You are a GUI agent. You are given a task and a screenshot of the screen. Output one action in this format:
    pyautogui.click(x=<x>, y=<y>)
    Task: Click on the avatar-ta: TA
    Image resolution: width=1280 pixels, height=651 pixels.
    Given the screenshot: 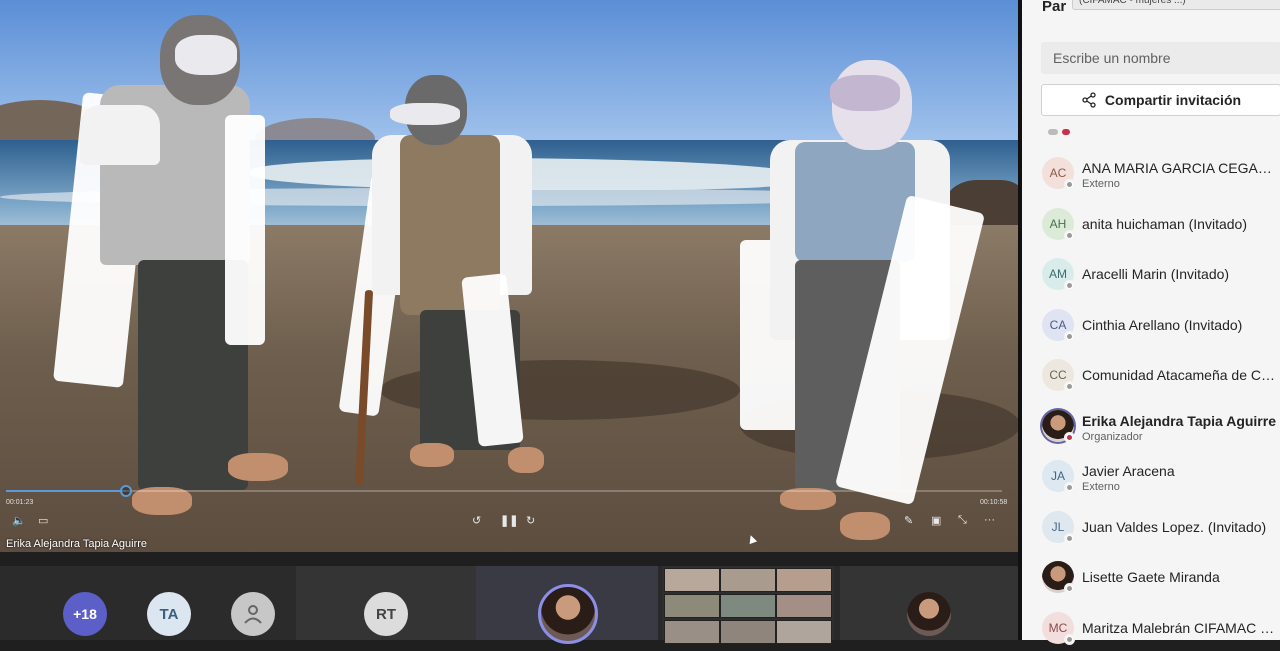 What is the action you would take?
    pyautogui.click(x=169, y=614)
    